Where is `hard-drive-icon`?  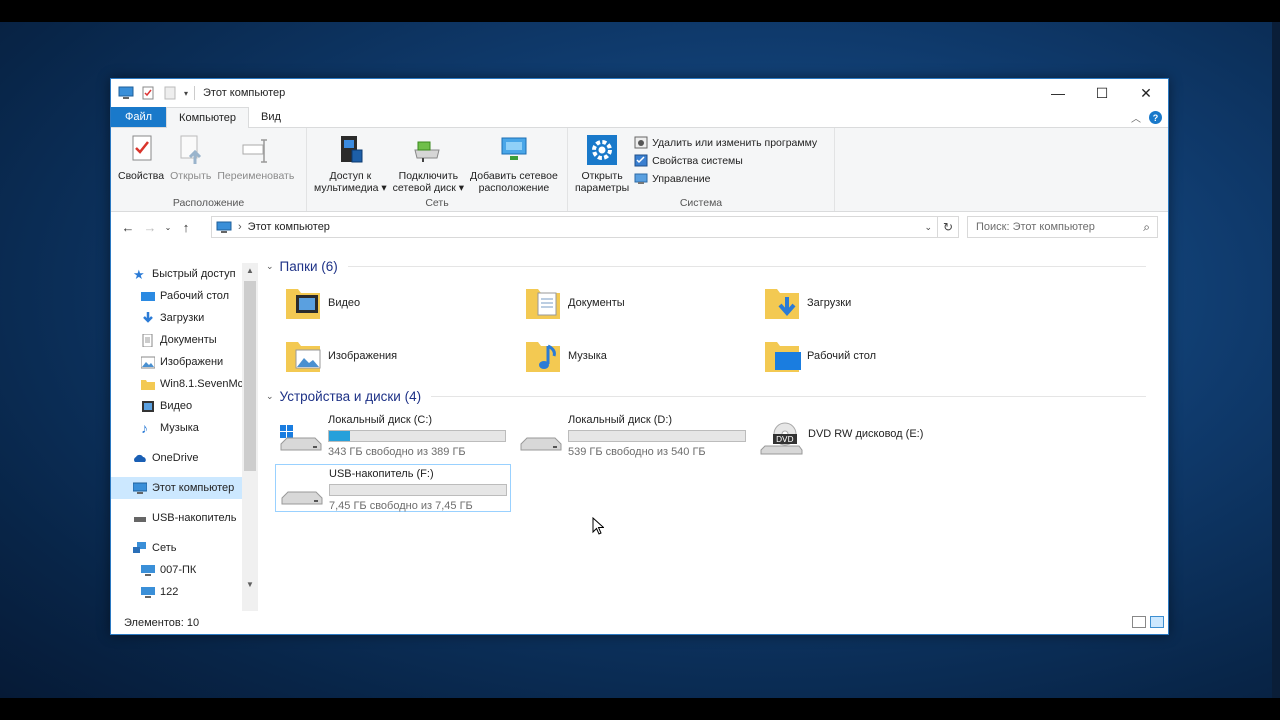 hard-drive-icon is located at coordinates (541, 444).